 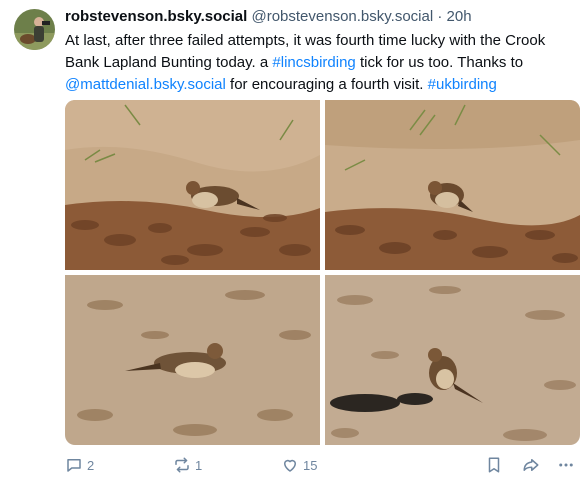 I want to click on author-name: robstevenson.bsky.social, so click(x=156, y=16).